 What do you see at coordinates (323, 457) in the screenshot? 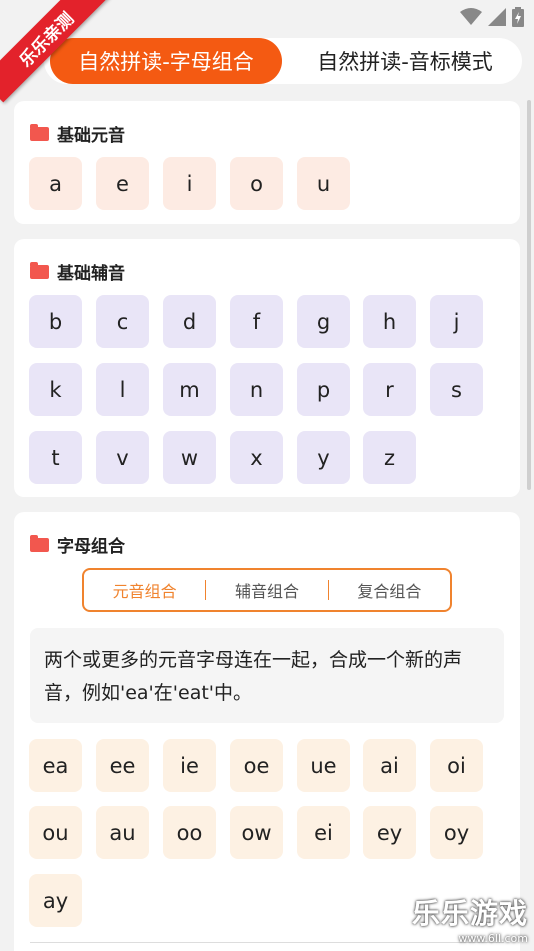
I see `consonant-tile: y` at bounding box center [323, 457].